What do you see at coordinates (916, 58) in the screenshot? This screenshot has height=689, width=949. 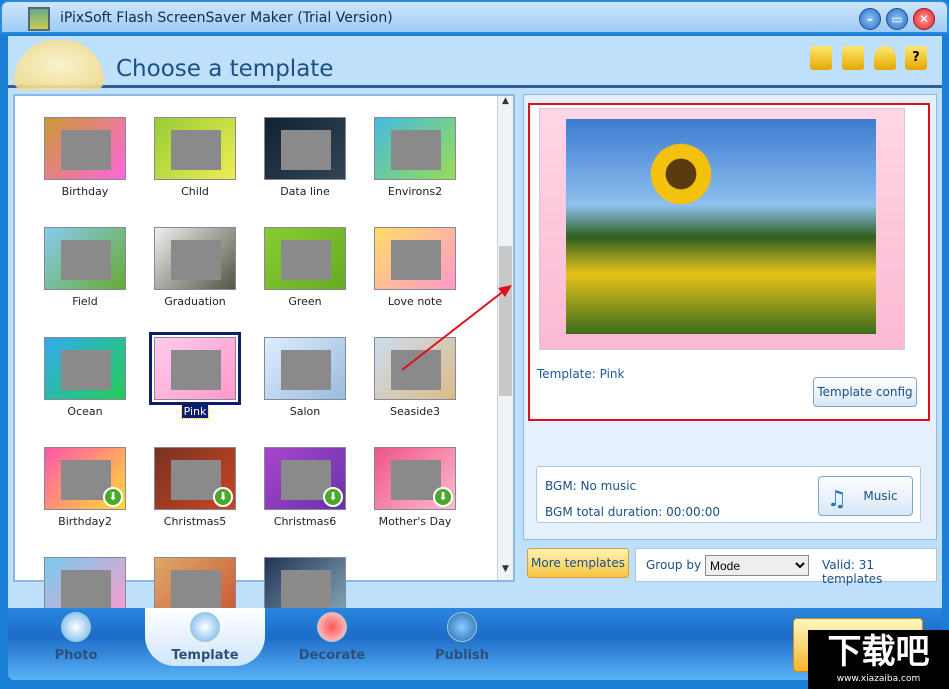 I see `help-icon: ?` at bounding box center [916, 58].